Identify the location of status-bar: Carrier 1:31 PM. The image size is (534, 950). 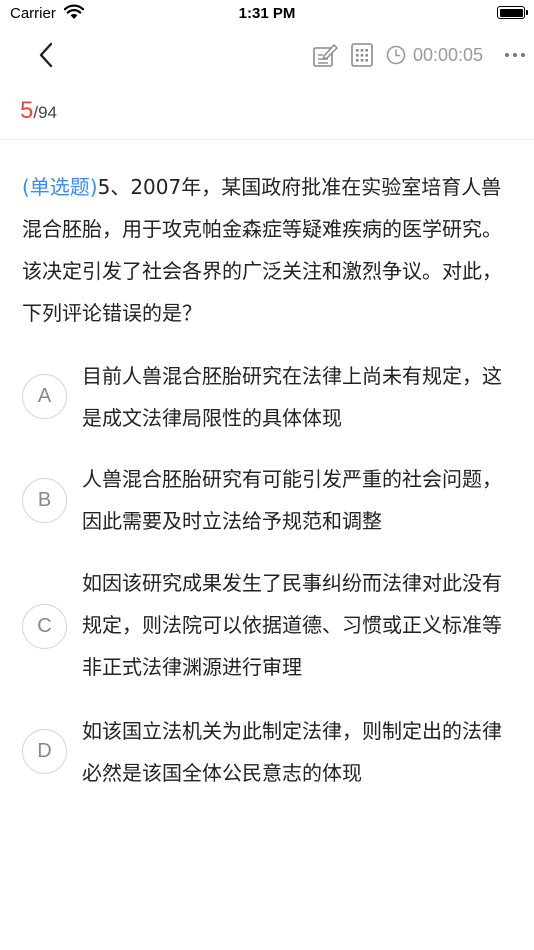
(267, 14).